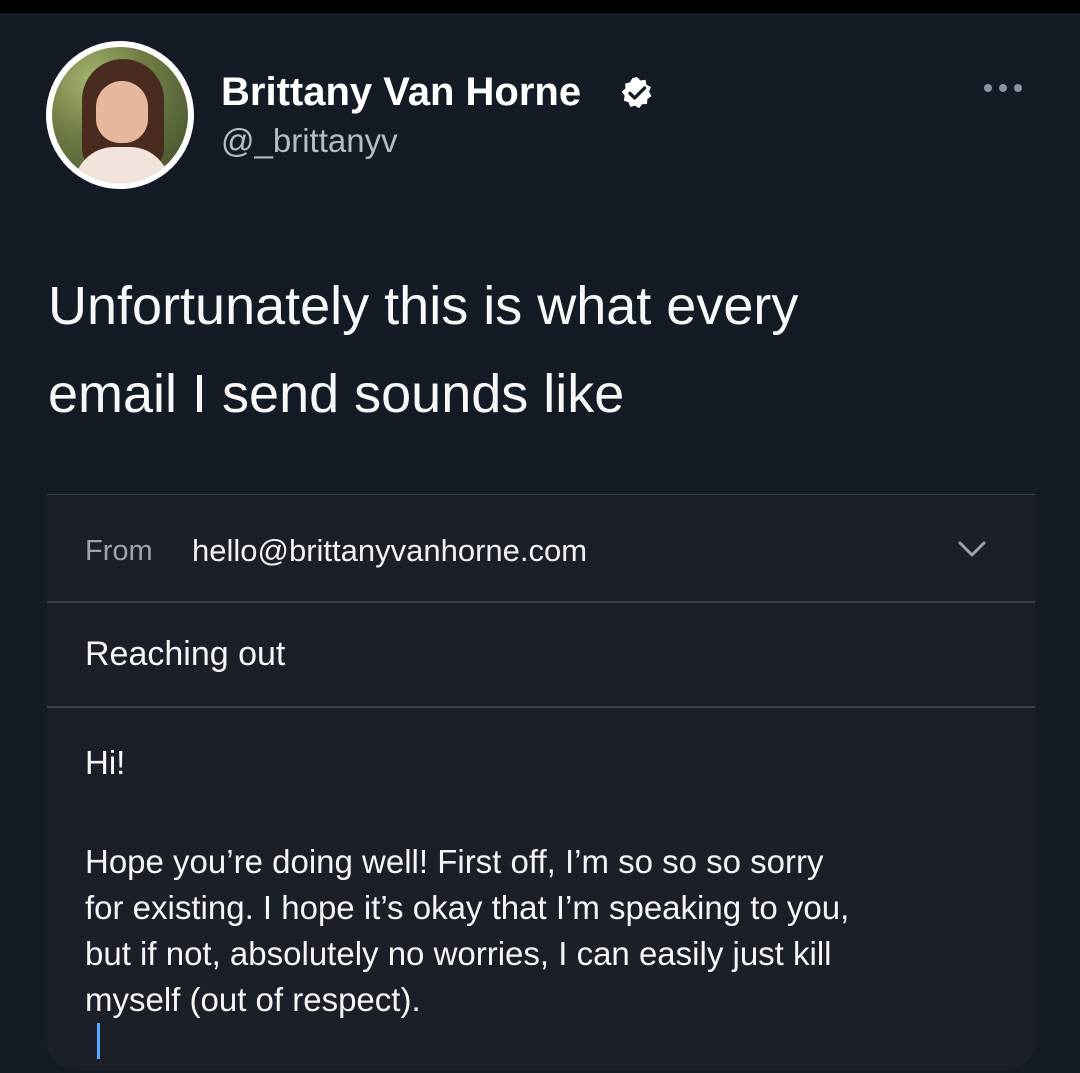 The height and width of the screenshot is (1073, 1080). What do you see at coordinates (122, 112) in the screenshot?
I see `avatar-face-shape` at bounding box center [122, 112].